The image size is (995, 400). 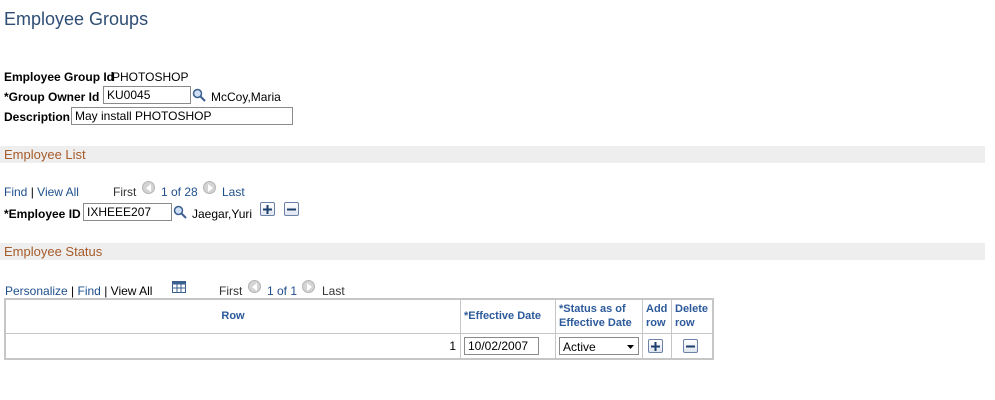 I want to click on column-header-delete-row: Delete row, so click(x=692, y=316).